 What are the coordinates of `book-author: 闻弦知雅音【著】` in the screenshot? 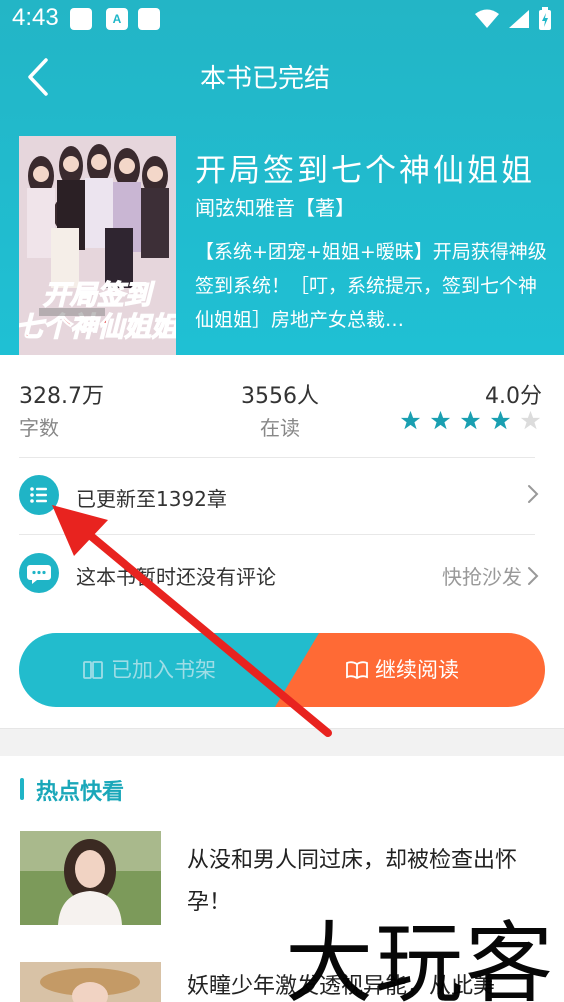 It's located at (275, 206).